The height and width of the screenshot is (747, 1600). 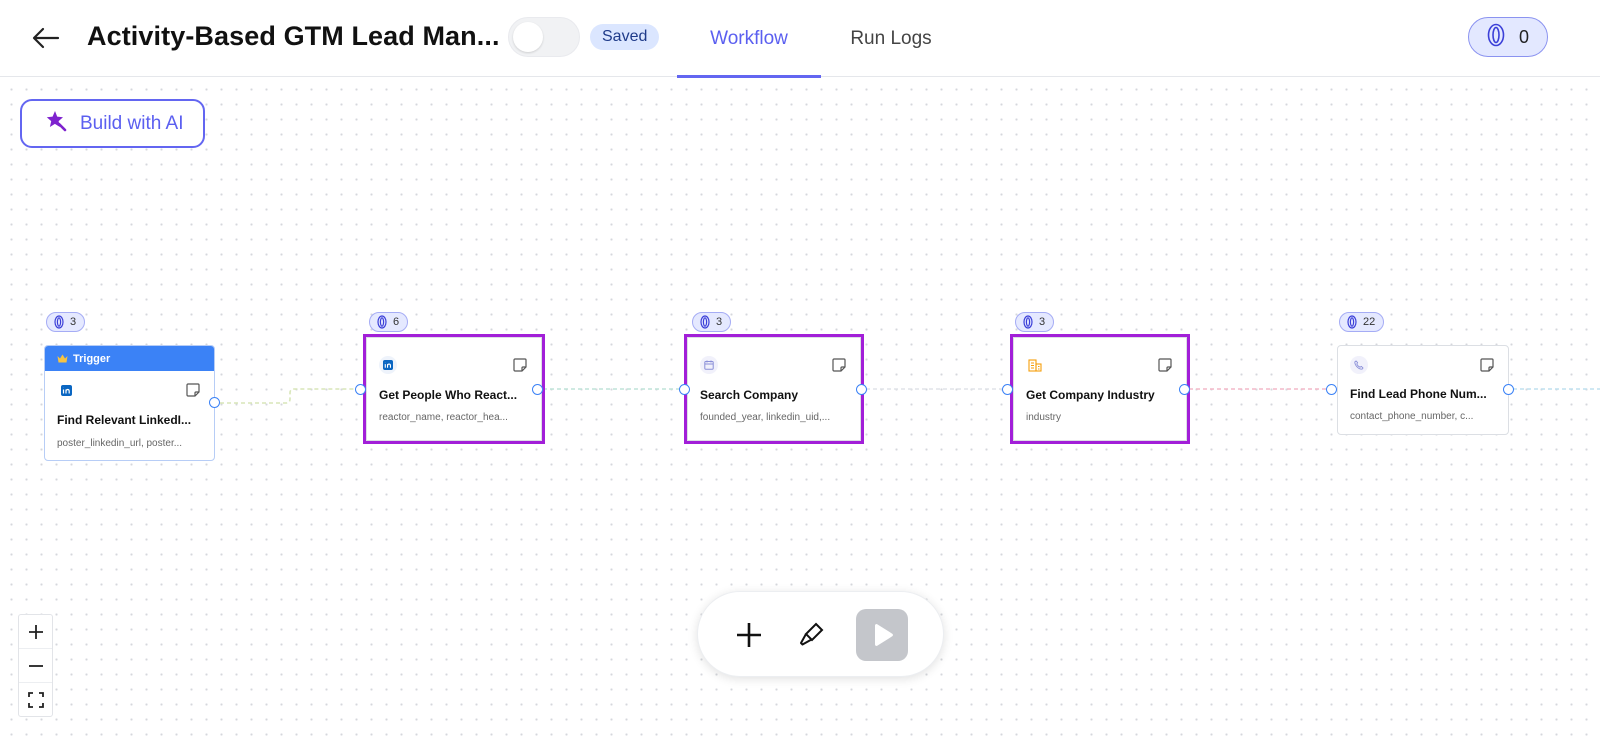 I want to click on node-cost-value: 6, so click(x=396, y=322).